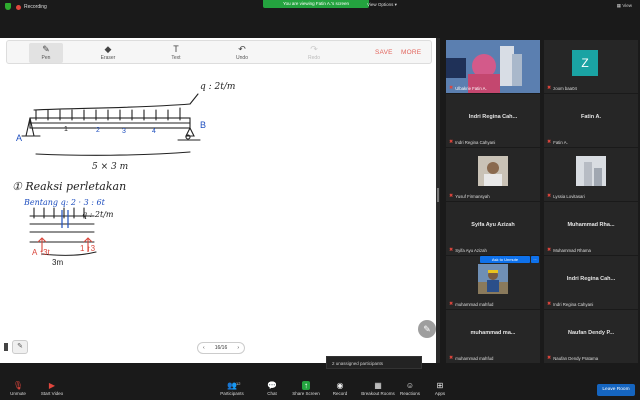 The width and height of the screenshot is (640, 400). Describe the element at coordinates (18, 7) in the screenshot. I see `recording-dot-icon` at that location.